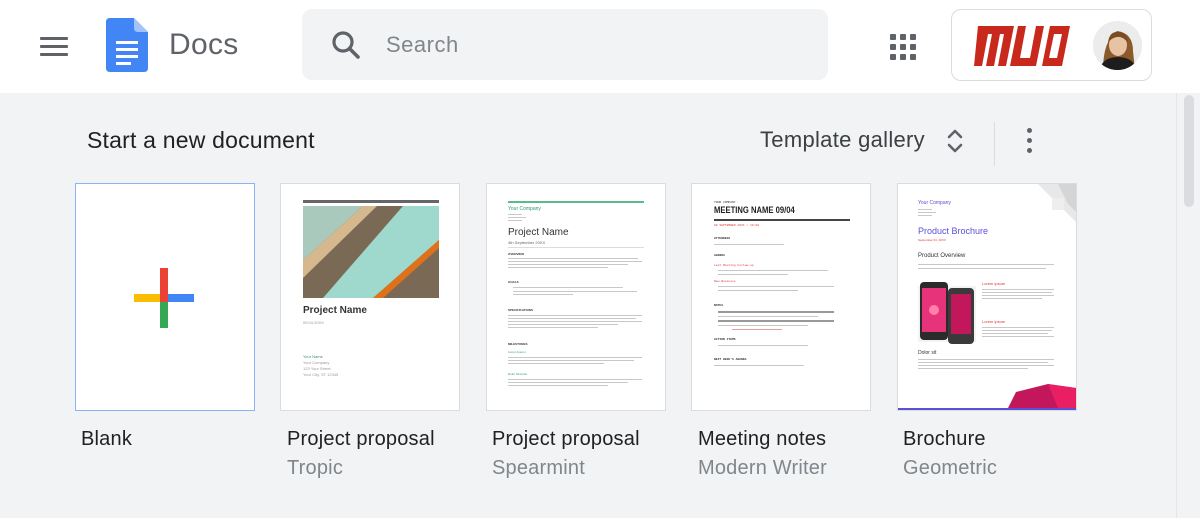 Image resolution: width=1200 pixels, height=518 pixels. Describe the element at coordinates (842, 139) in the screenshot. I see `template-gallery-label: Template gallery` at that location.